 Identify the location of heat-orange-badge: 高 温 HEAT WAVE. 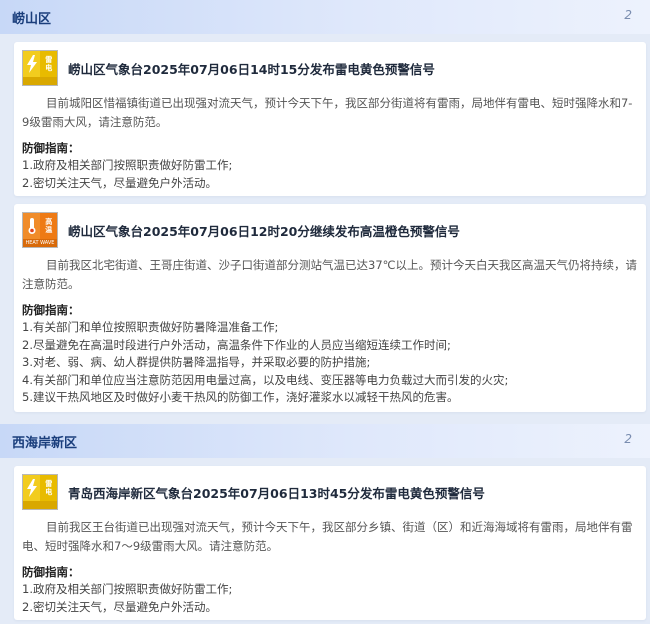
(40, 230).